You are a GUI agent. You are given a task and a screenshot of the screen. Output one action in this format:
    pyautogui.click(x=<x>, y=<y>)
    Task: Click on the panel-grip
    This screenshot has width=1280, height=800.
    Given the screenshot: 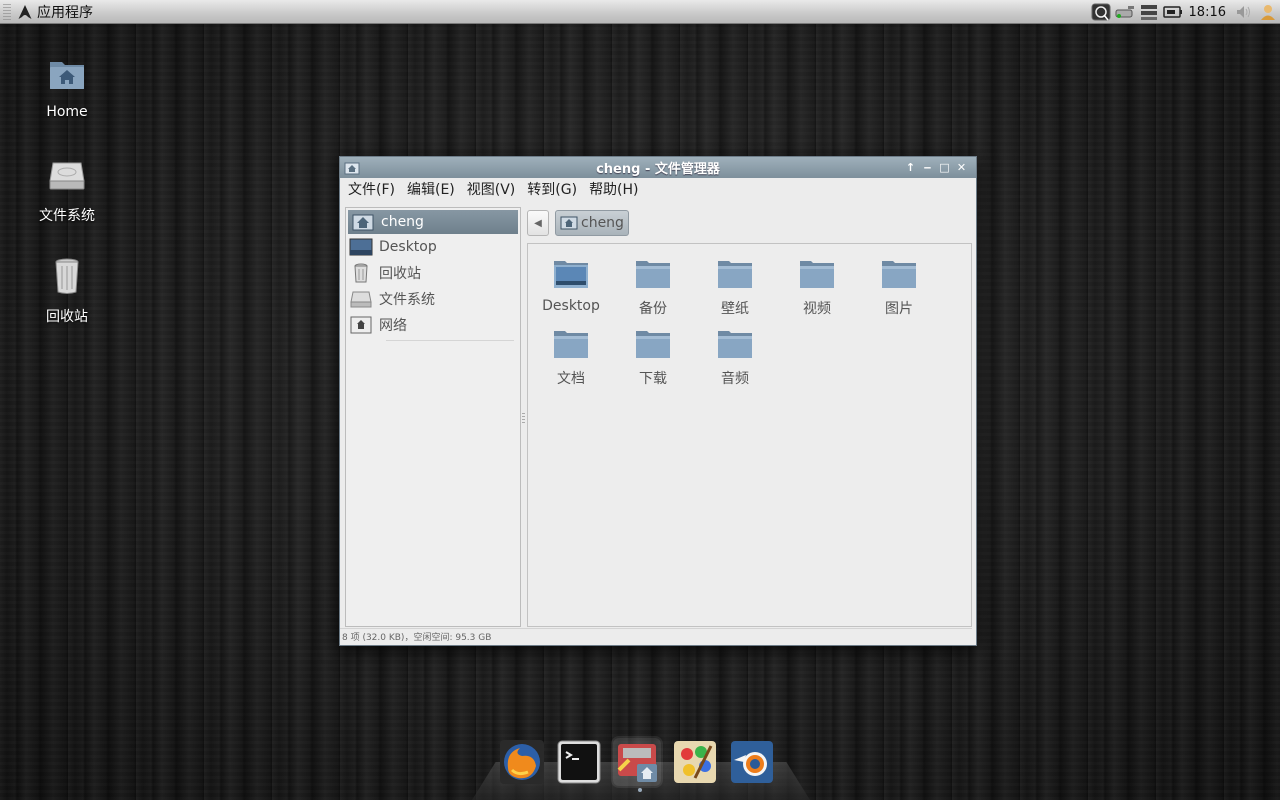 What is the action you would take?
    pyautogui.click(x=7, y=11)
    